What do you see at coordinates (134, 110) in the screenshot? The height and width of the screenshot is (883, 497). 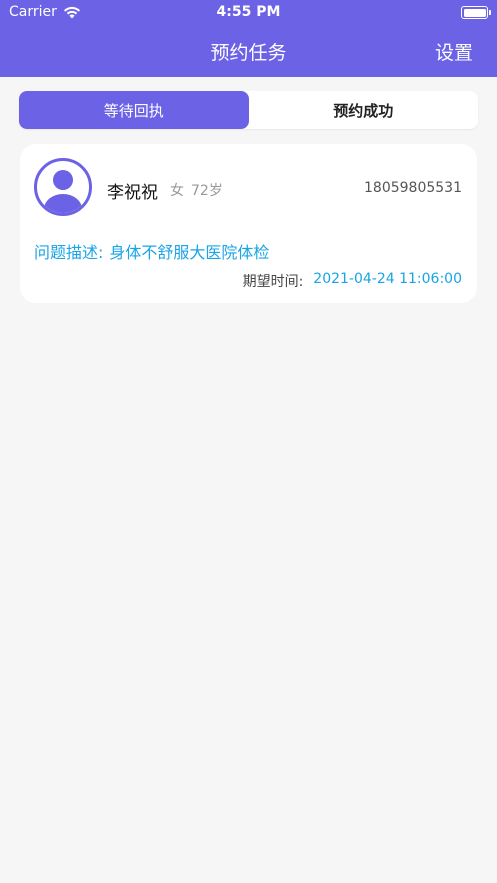 I see `tab-waiting-receipt: 等待回执` at bounding box center [134, 110].